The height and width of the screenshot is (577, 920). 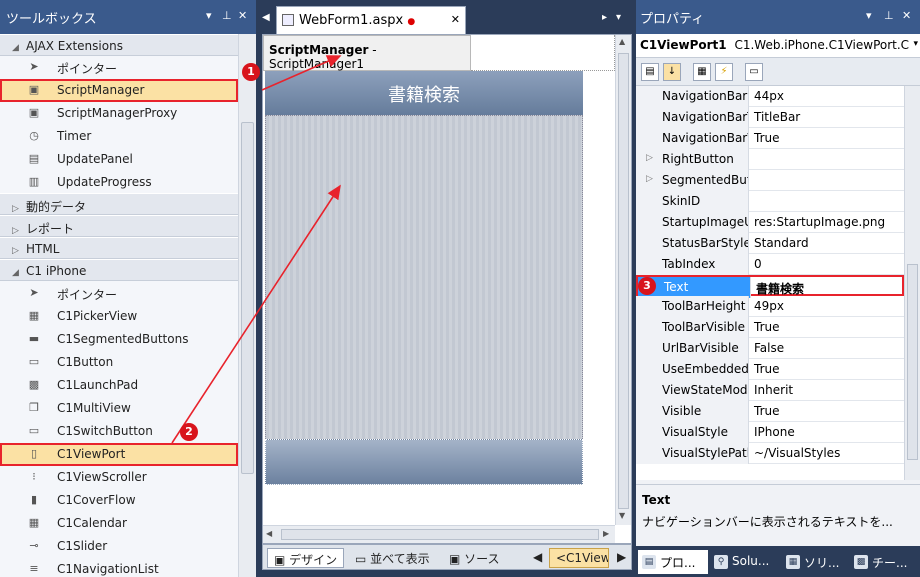 What do you see at coordinates (301, 73) in the screenshot?
I see `arrow-to-scriptmanager` at bounding box center [301, 73].